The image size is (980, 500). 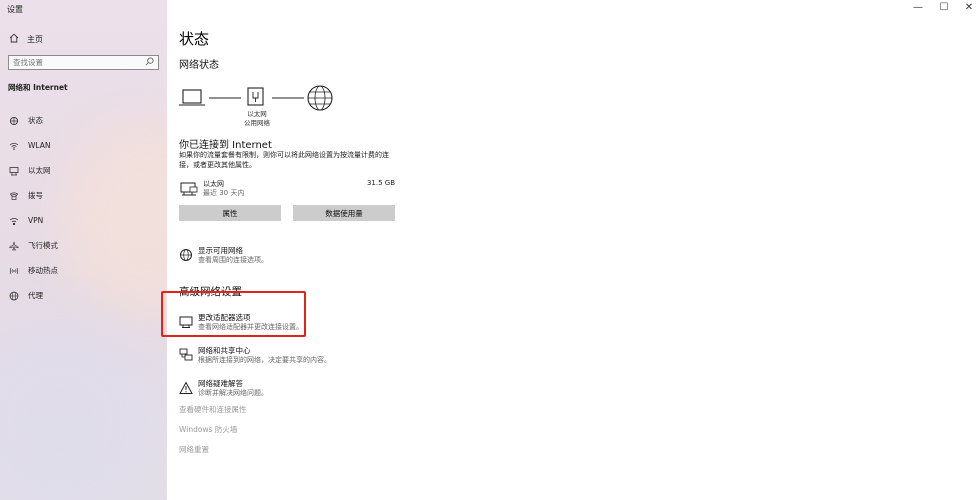 What do you see at coordinates (83, 145) in the screenshot?
I see `sidebar-item-wlan: WLAN` at bounding box center [83, 145].